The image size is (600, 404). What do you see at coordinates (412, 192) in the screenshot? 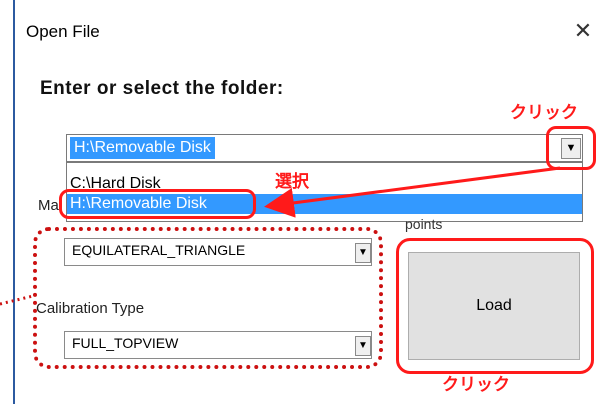
I see `annotation-arrow` at bounding box center [412, 192].